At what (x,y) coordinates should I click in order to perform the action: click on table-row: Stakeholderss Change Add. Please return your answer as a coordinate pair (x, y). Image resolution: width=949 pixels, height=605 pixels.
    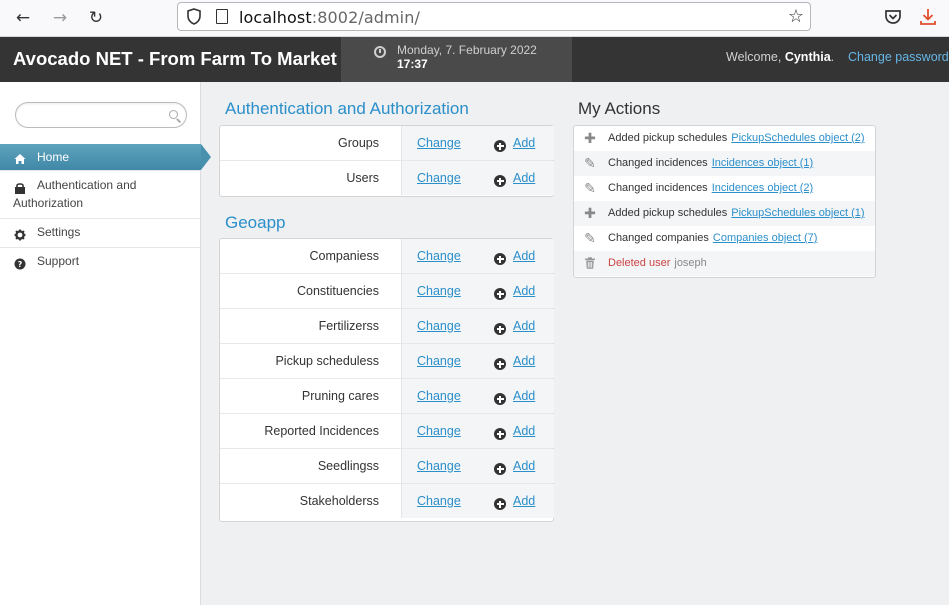
    Looking at the image, I should click on (387, 501).